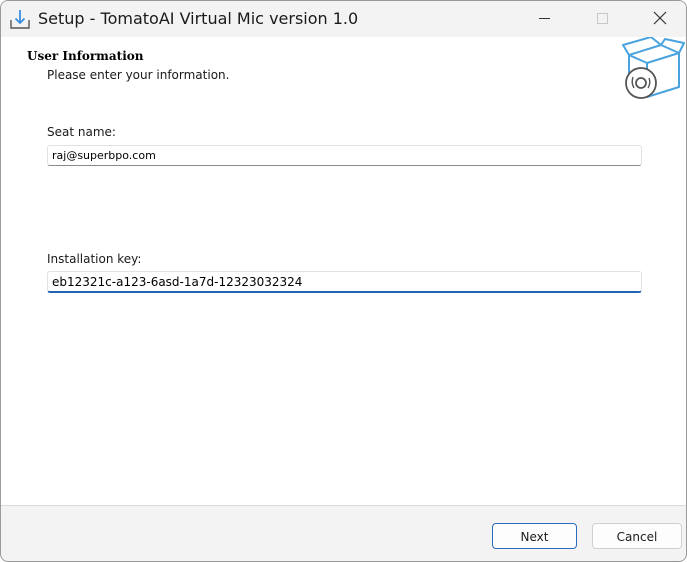 The image size is (687, 562). I want to click on next-button: Next, so click(534, 536).